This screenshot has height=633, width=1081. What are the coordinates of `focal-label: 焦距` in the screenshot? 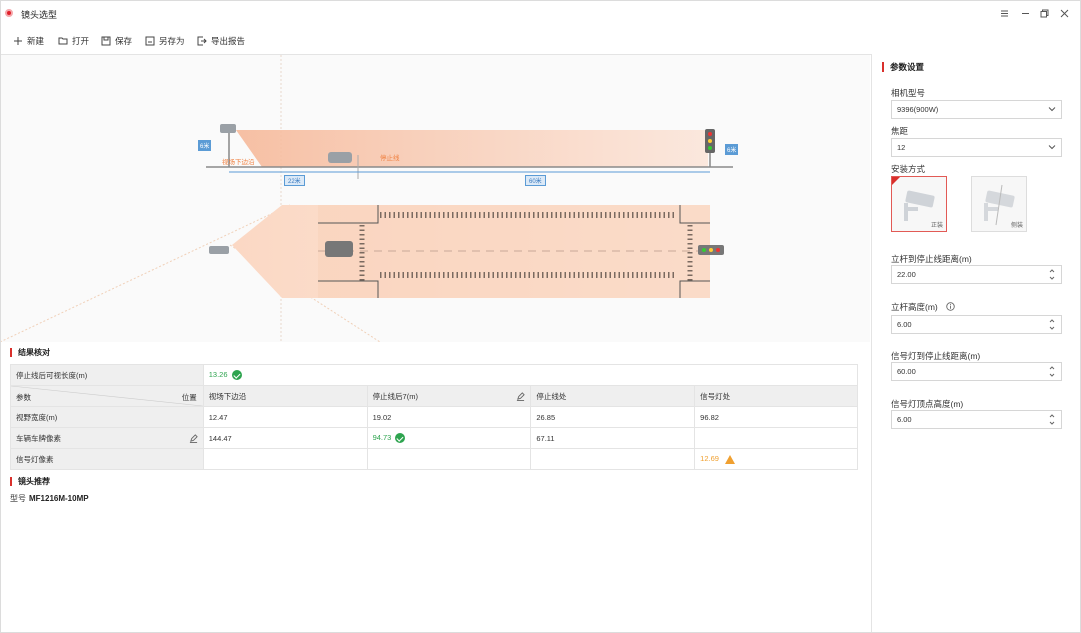 It's located at (900, 131).